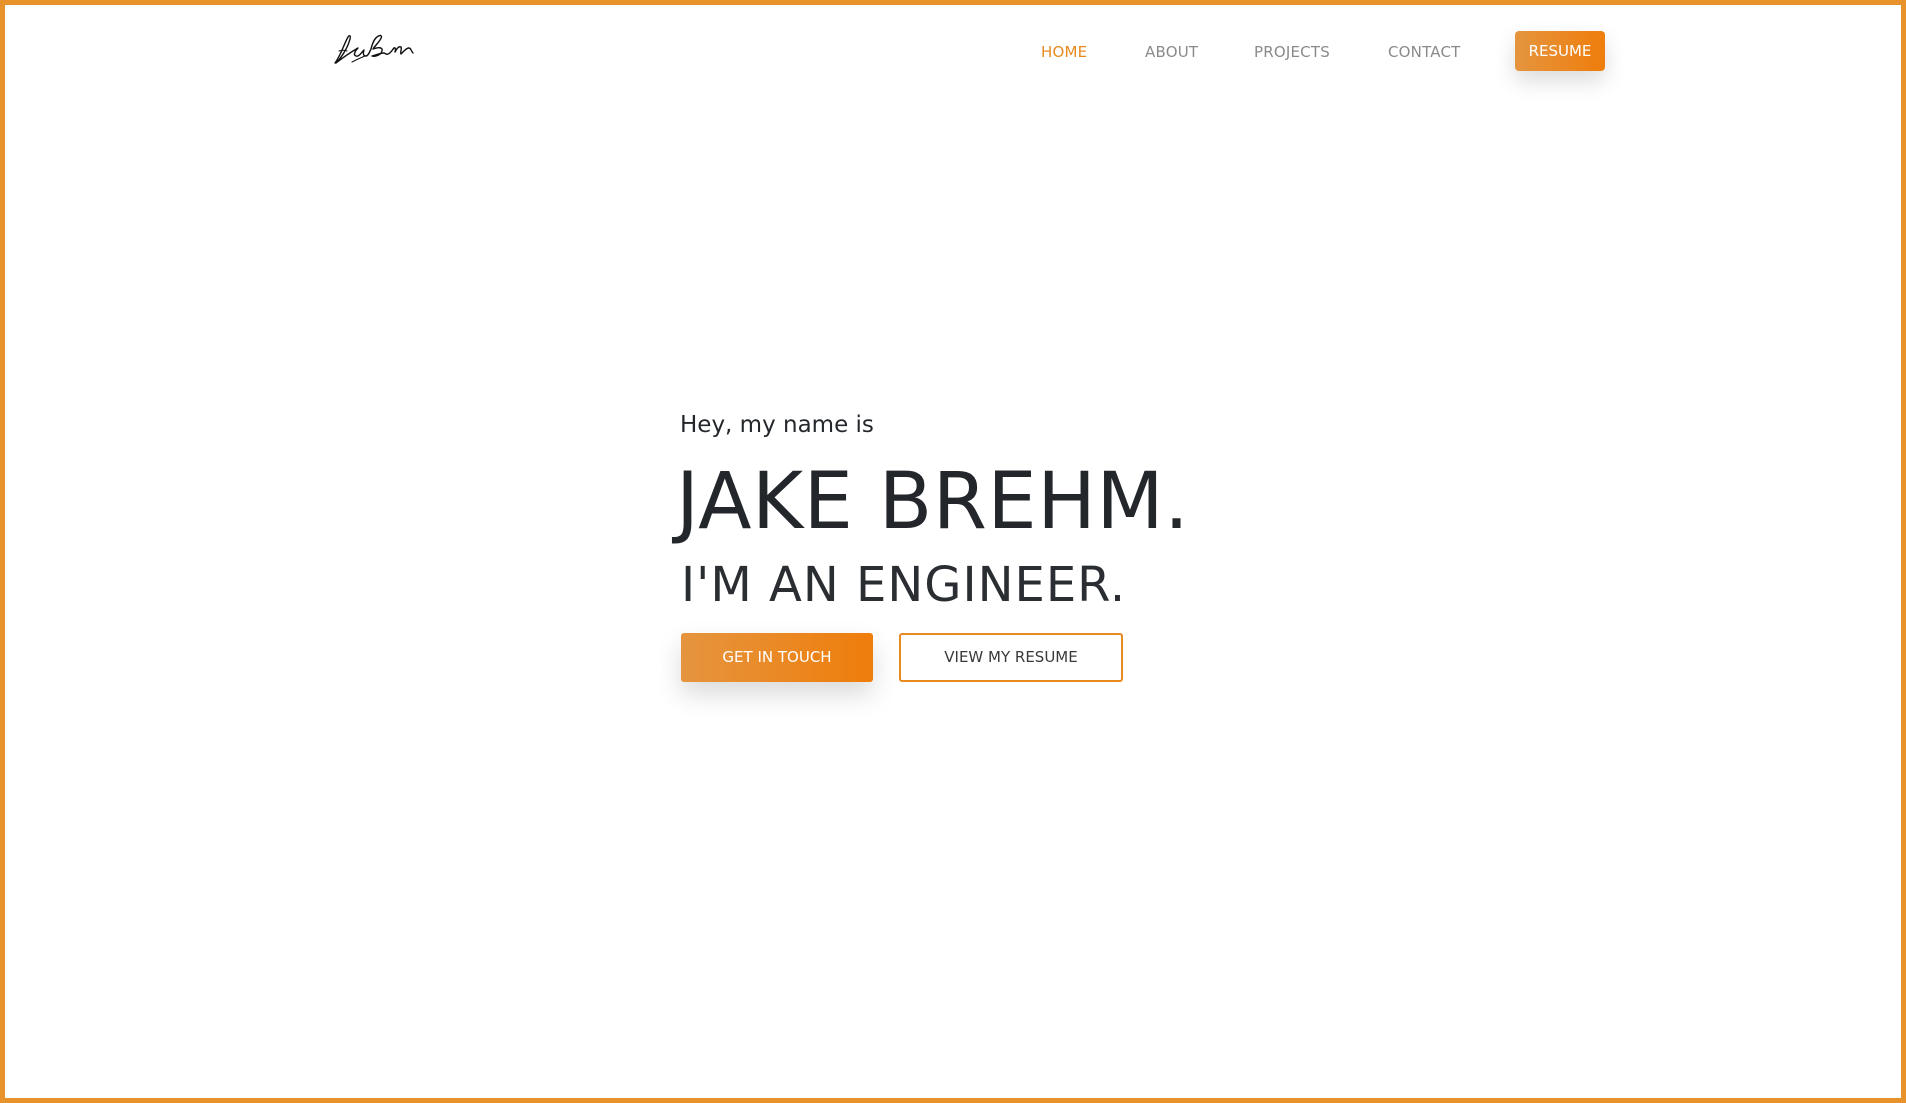 The height and width of the screenshot is (1103, 1906). Describe the element at coordinates (1424, 52) in the screenshot. I see `nav-contact-link: CONTACT` at that location.